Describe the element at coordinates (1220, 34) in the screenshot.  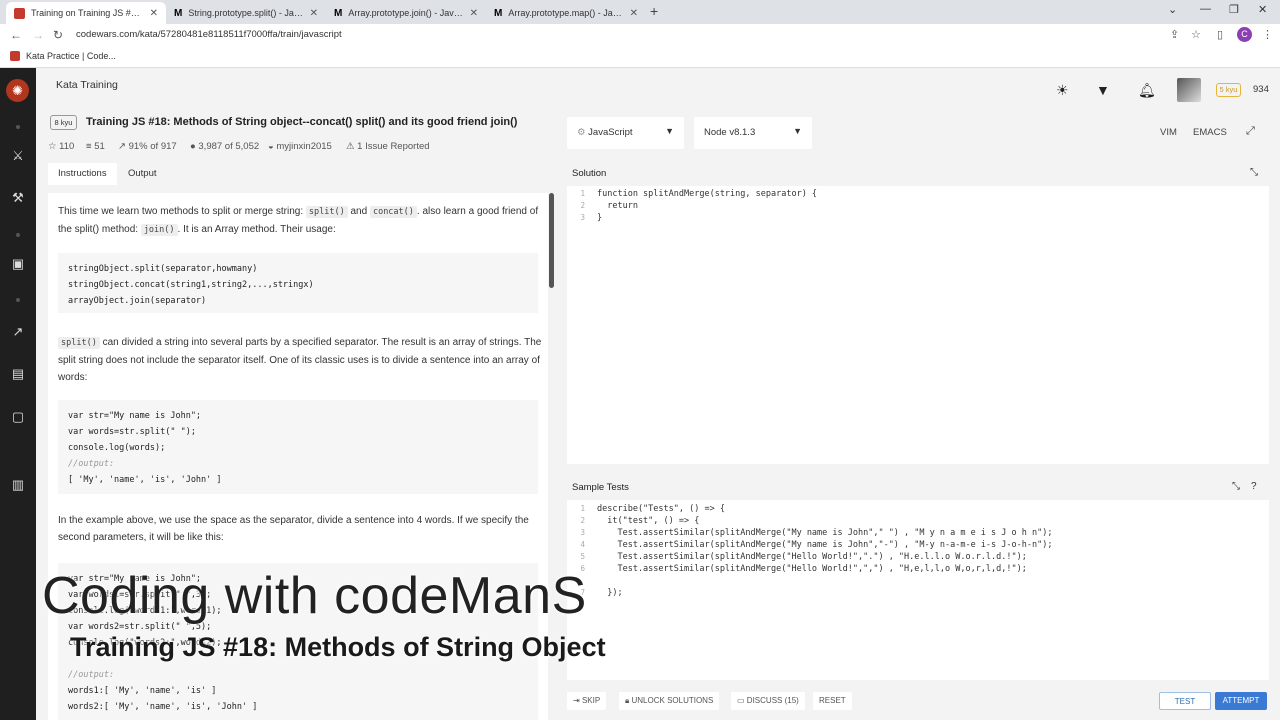
I see `side-panel-icon: ▯` at that location.